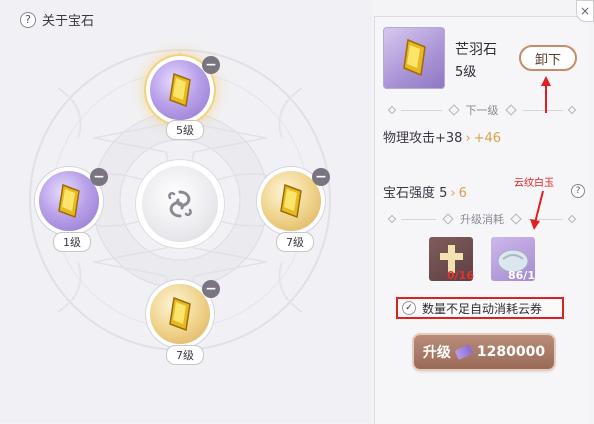 This screenshot has height=424, width=594. What do you see at coordinates (211, 65) in the screenshot?
I see `remove-gem-top-icon: −` at bounding box center [211, 65].